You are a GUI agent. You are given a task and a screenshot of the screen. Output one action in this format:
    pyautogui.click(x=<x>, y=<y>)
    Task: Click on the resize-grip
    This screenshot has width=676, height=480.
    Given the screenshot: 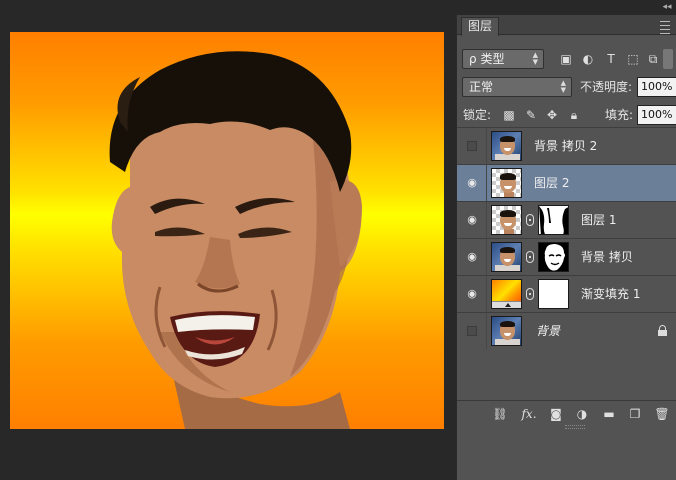 What is the action you would take?
    pyautogui.click(x=575, y=427)
    